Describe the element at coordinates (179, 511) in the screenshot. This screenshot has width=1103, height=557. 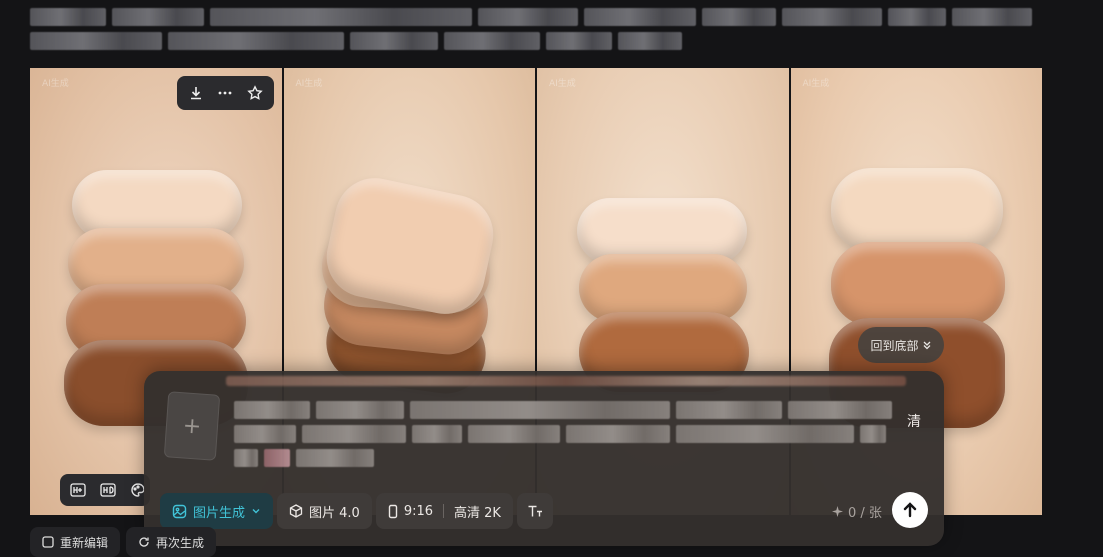
I see `image-generate-icon` at that location.